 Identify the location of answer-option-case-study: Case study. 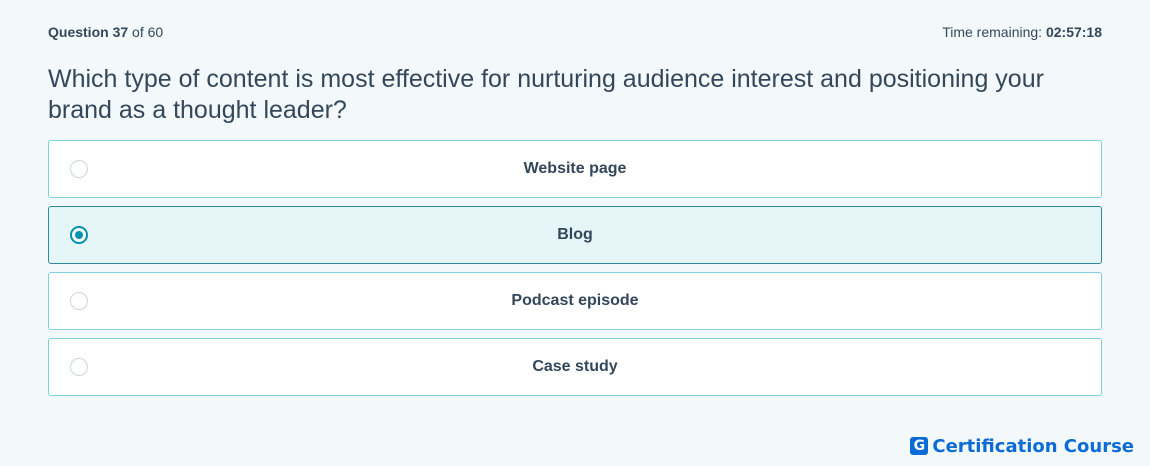
(575, 367).